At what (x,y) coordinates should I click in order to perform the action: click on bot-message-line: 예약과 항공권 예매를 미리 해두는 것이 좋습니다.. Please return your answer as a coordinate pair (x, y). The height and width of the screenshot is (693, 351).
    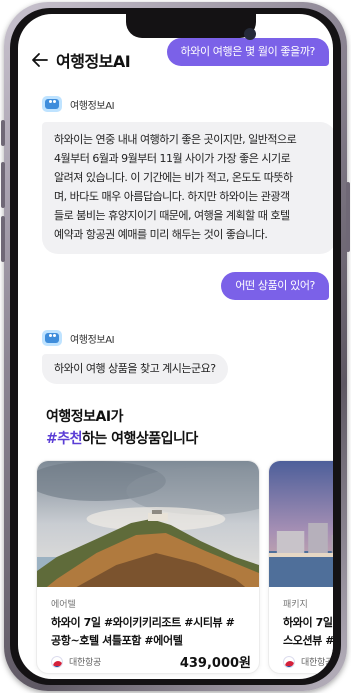
    Looking at the image, I should click on (161, 234).